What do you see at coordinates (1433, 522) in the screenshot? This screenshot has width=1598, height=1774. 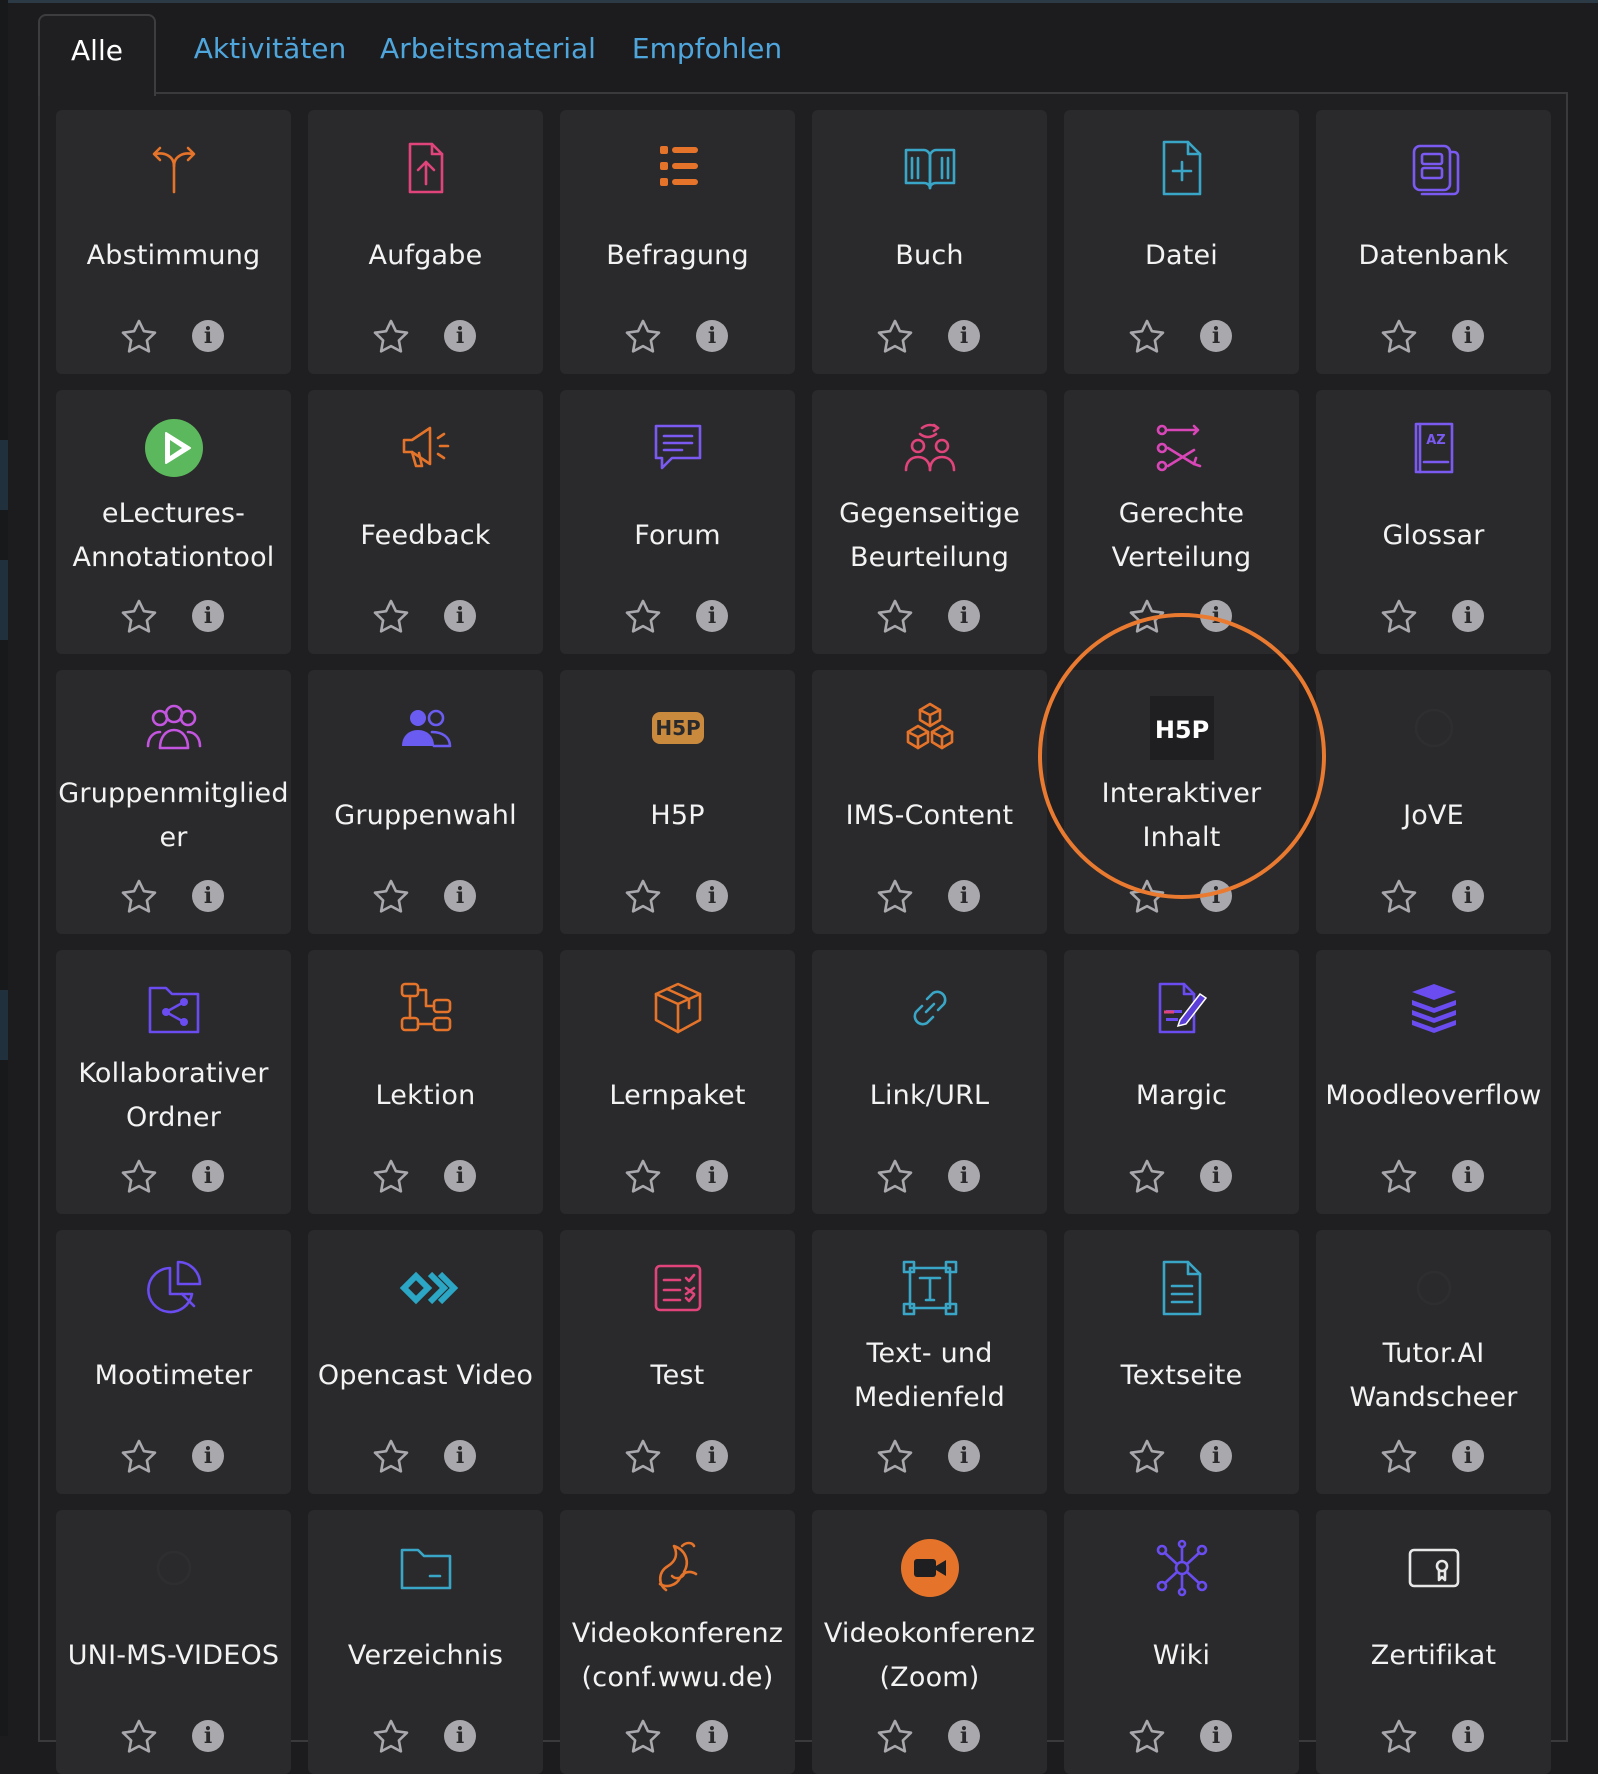 I see `module-tile: AZ Glossar i` at bounding box center [1433, 522].